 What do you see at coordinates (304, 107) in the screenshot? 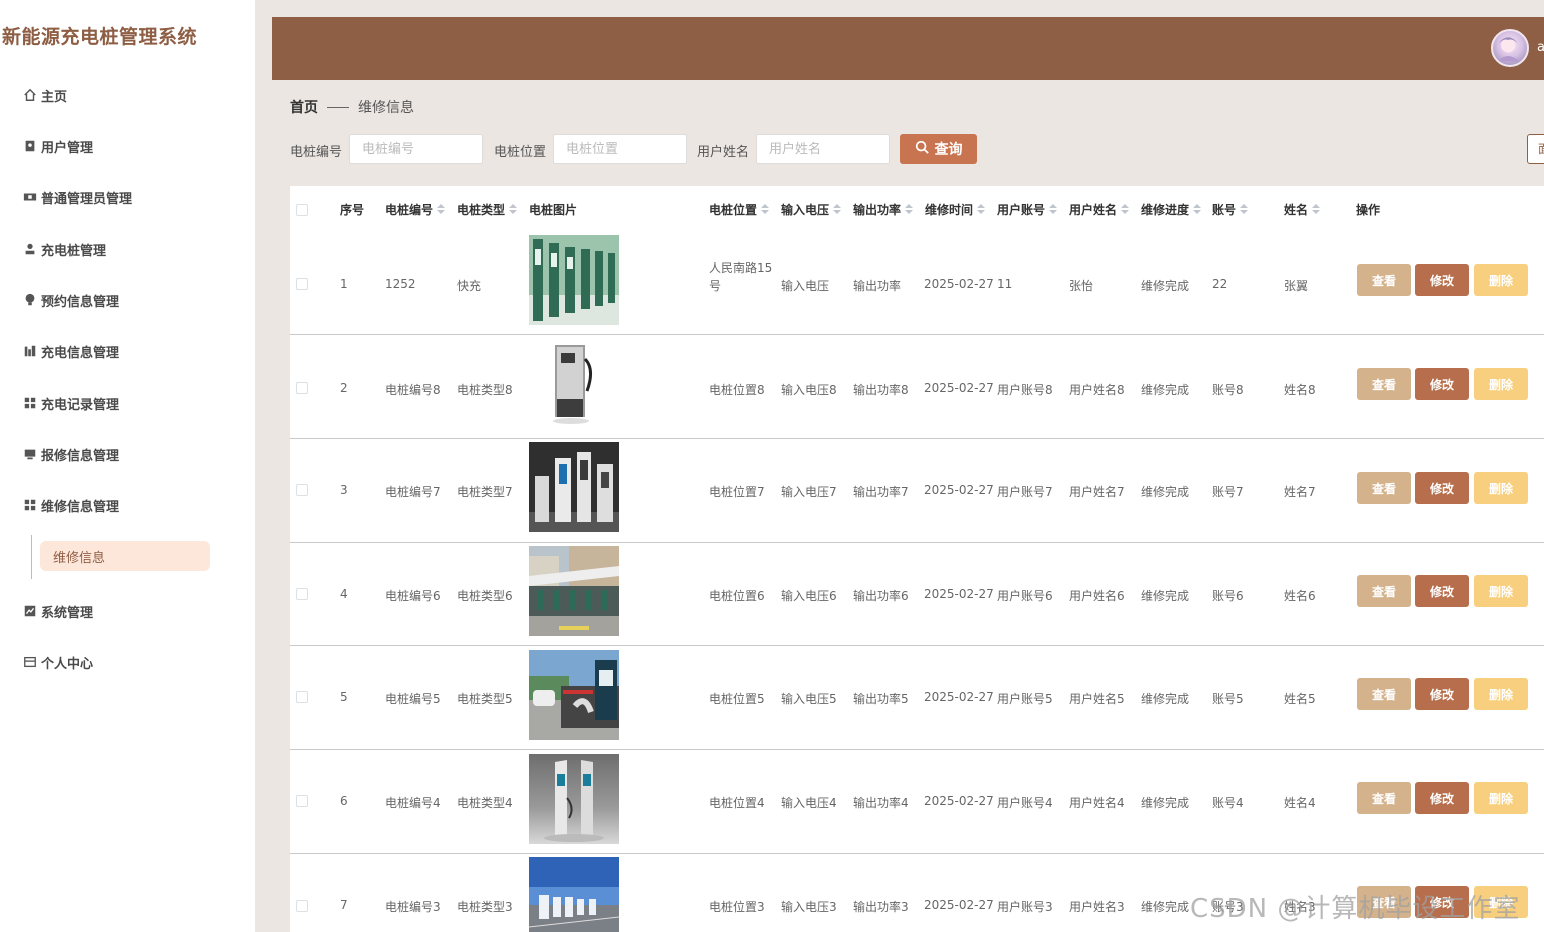
I see `breadcrumb-home: 首页` at bounding box center [304, 107].